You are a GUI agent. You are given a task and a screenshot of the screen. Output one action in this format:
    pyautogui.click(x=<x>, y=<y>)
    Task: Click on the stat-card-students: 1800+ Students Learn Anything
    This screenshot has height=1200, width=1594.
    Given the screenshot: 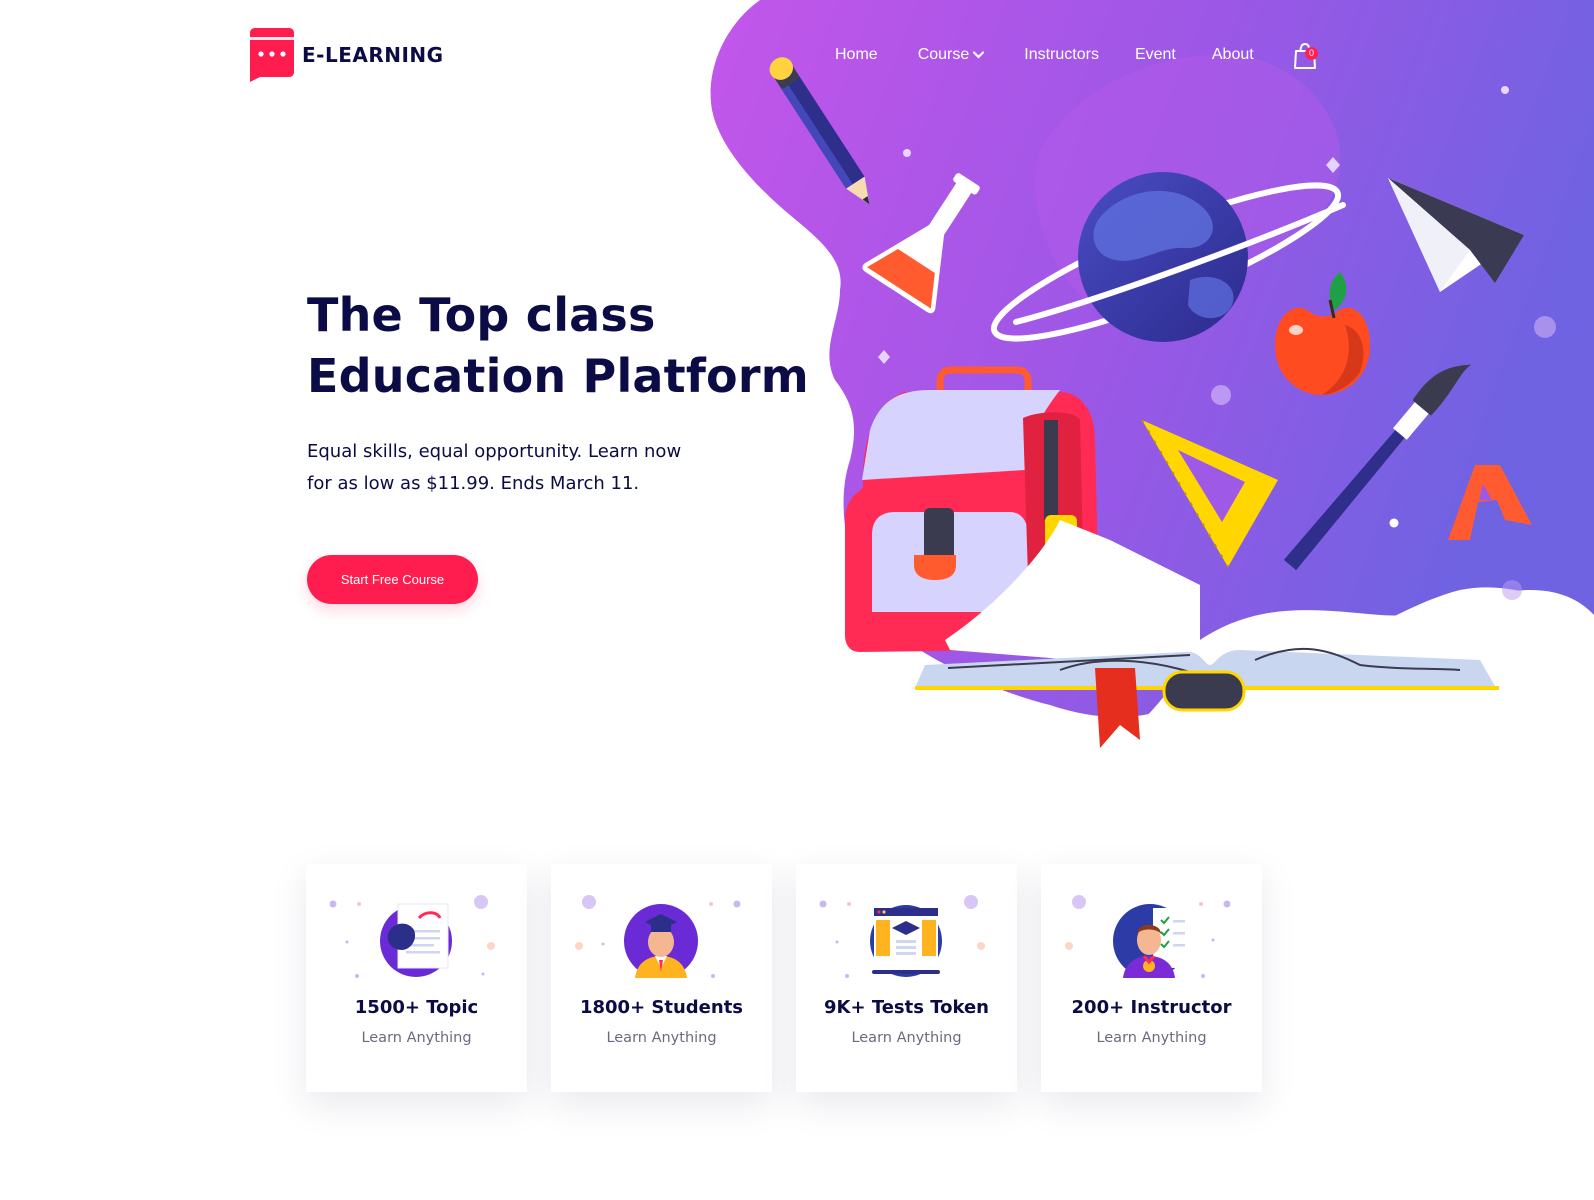 What is the action you would take?
    pyautogui.click(x=661, y=978)
    